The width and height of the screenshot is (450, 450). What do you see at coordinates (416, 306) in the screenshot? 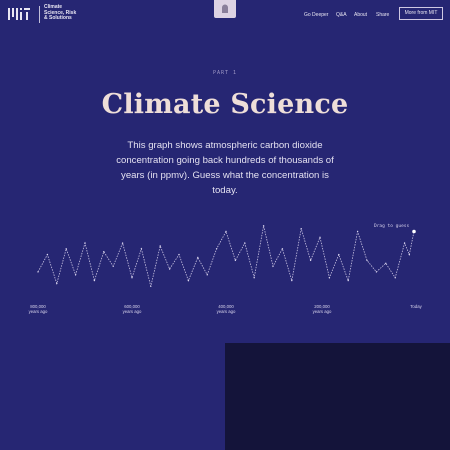
I see `x-tick-today: Today` at bounding box center [416, 306].